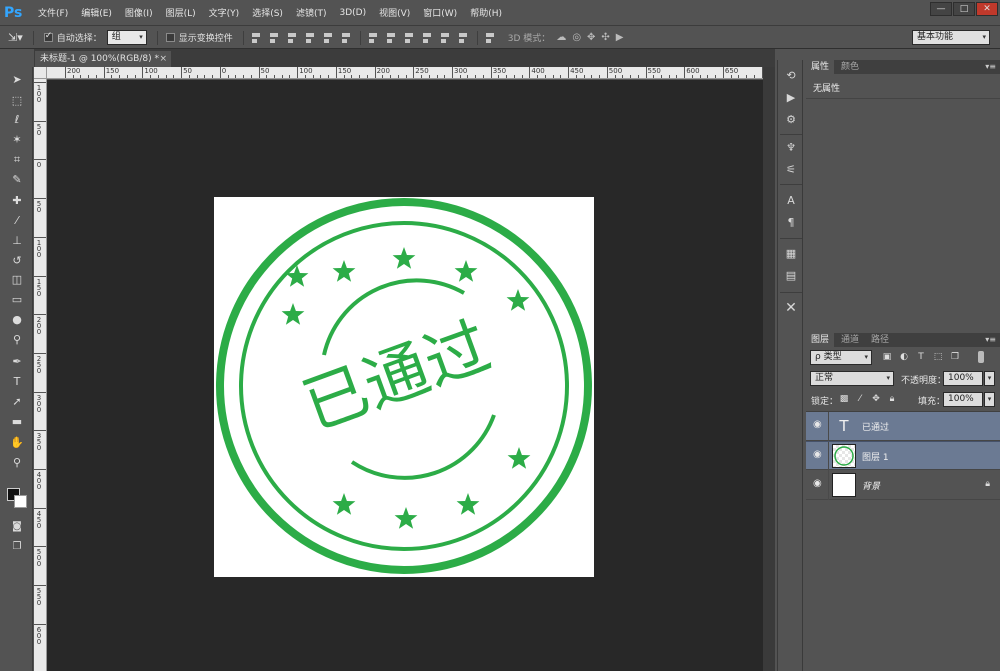  I want to click on path-selection-tool-icon: ➚, so click(17, 402).